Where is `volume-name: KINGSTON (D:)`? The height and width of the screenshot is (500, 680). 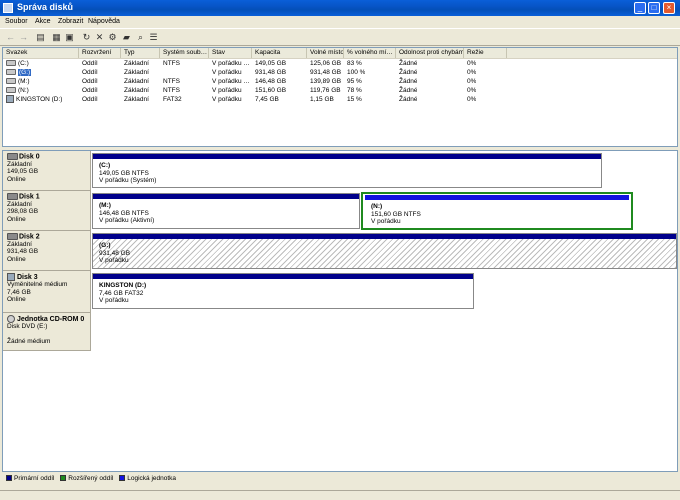 volume-name: KINGSTON (D:) is located at coordinates (39, 99).